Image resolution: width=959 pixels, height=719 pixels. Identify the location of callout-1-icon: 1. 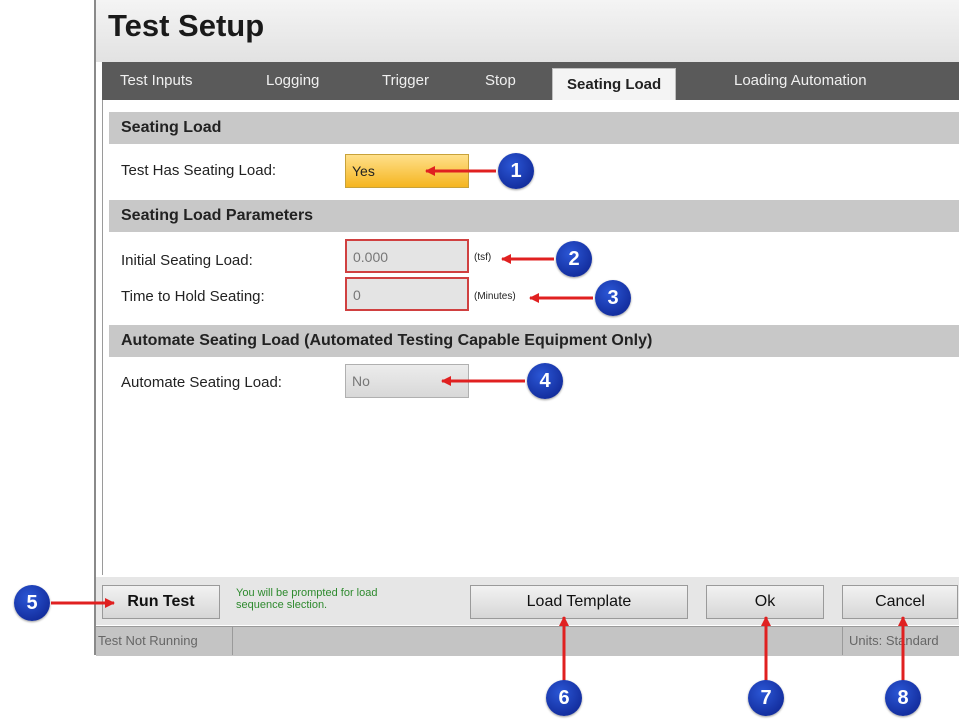
(516, 171).